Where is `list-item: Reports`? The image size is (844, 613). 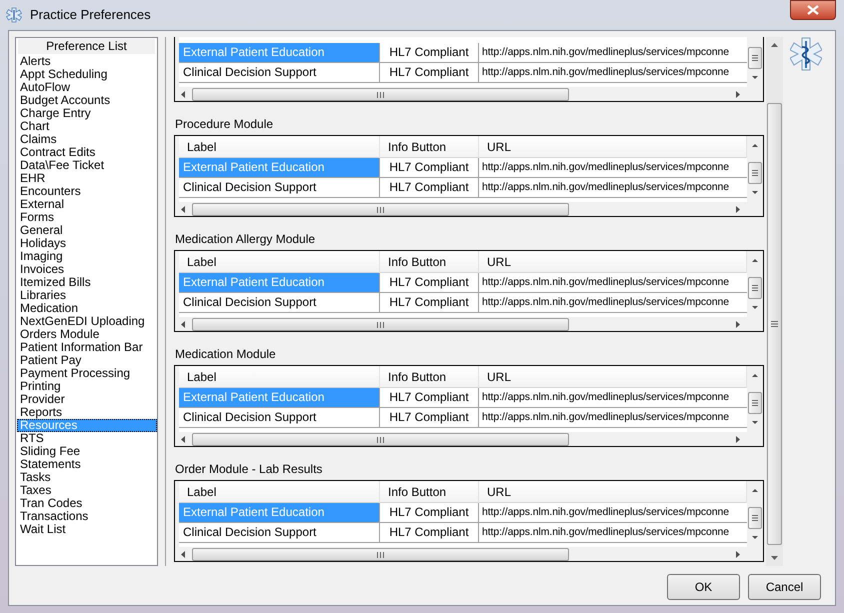 list-item: Reports is located at coordinates (87, 412).